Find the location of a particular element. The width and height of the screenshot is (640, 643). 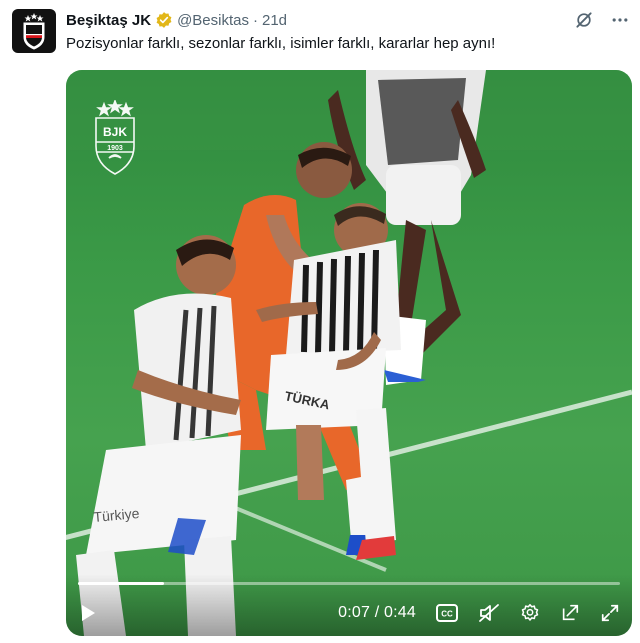

svg-text: CC is located at coordinates (447, 614).